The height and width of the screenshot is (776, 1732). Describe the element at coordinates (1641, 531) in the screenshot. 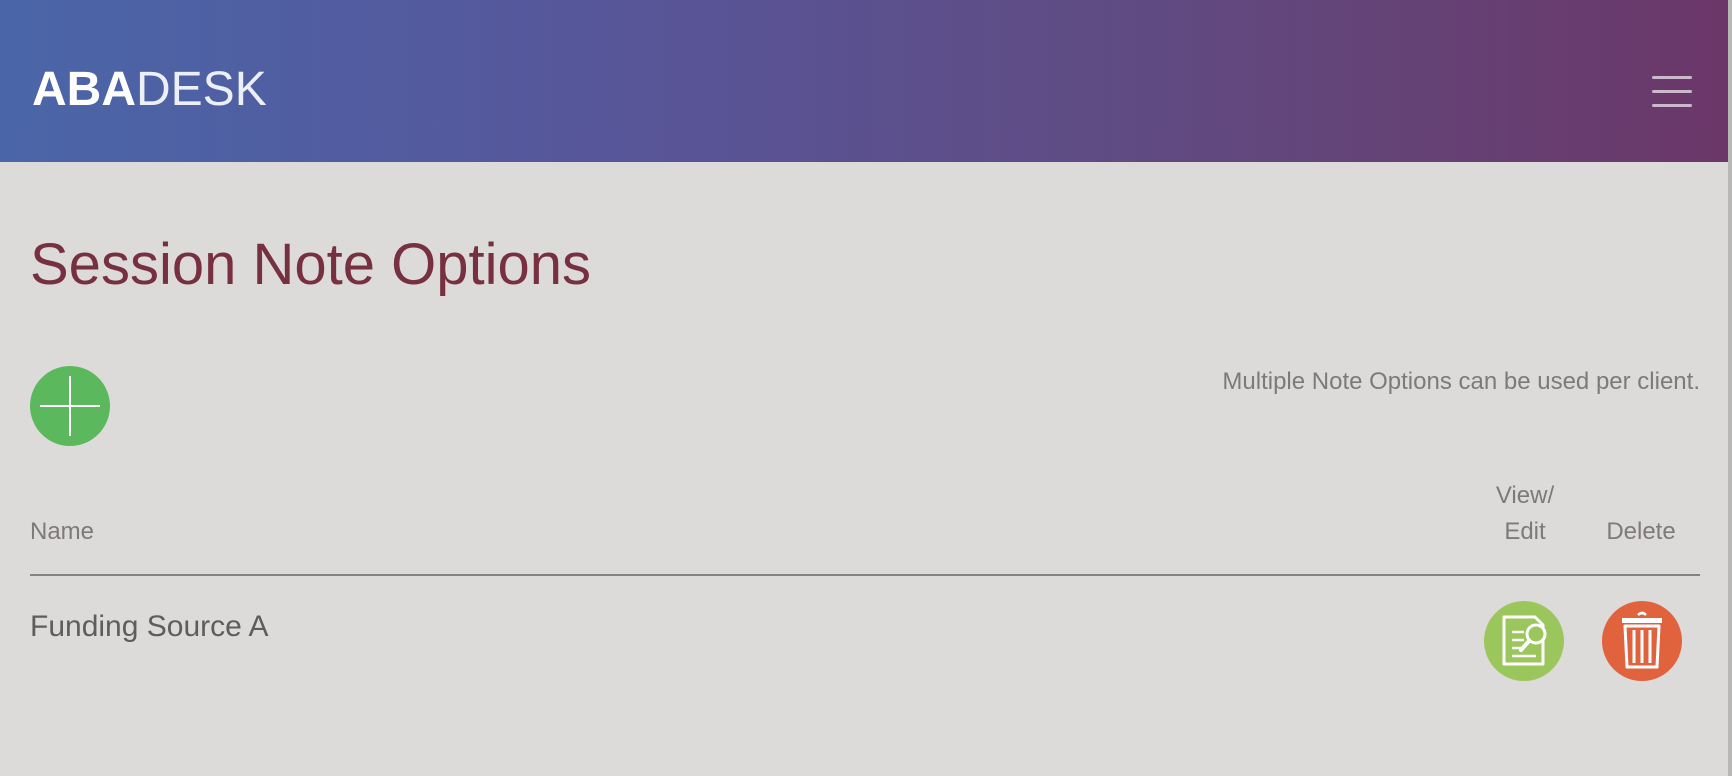

I see `column-header-delete: Delete` at that location.